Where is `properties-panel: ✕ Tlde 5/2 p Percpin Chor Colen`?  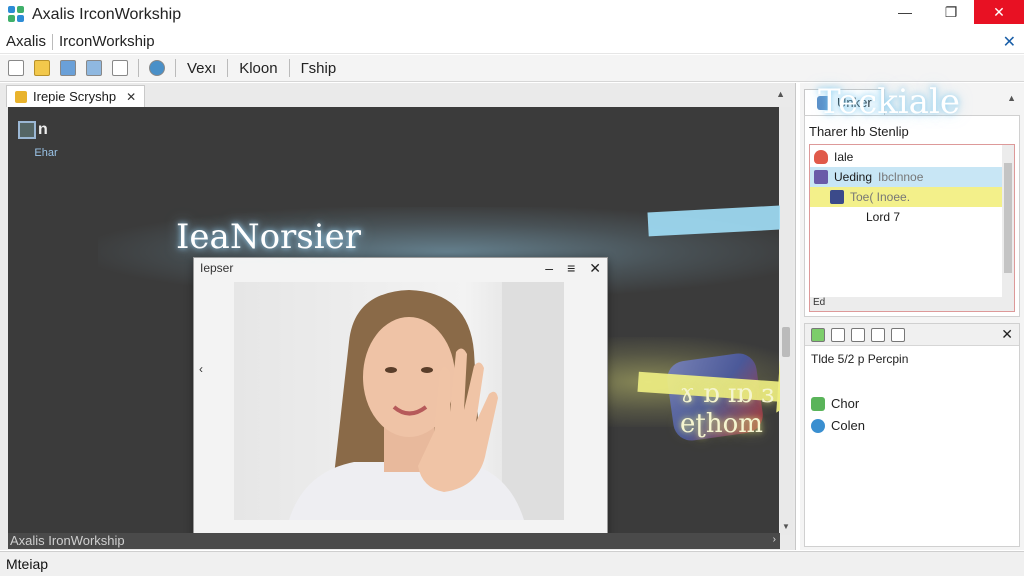
properties-panel: ✕ Tlde 5/2 p Percpin Chor Colen is located at coordinates (912, 435).